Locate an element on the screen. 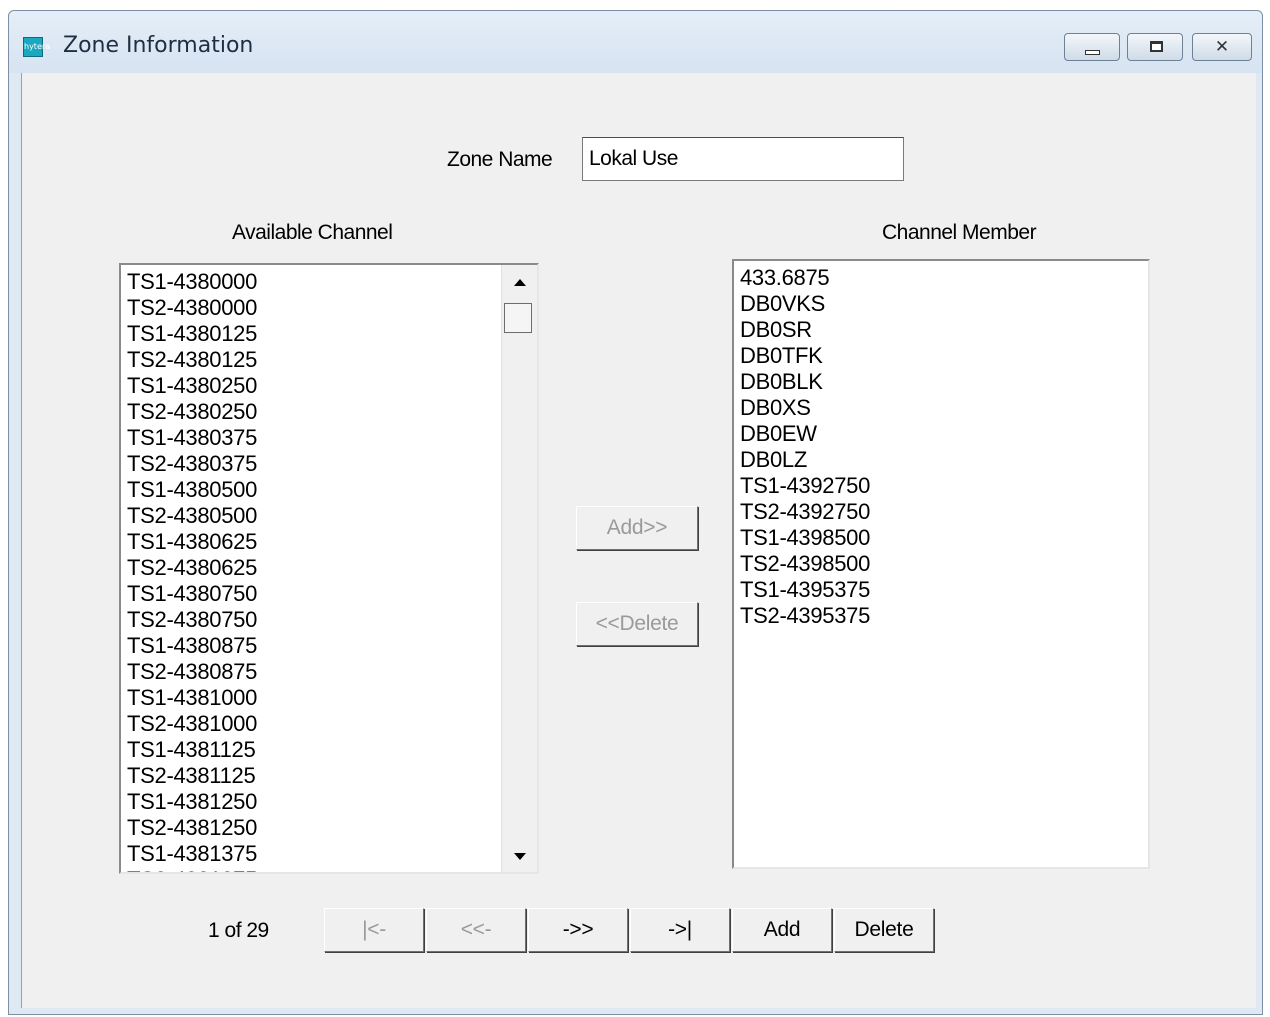 The image size is (1270, 1017). previous-record-button: <<- is located at coordinates (476, 930).